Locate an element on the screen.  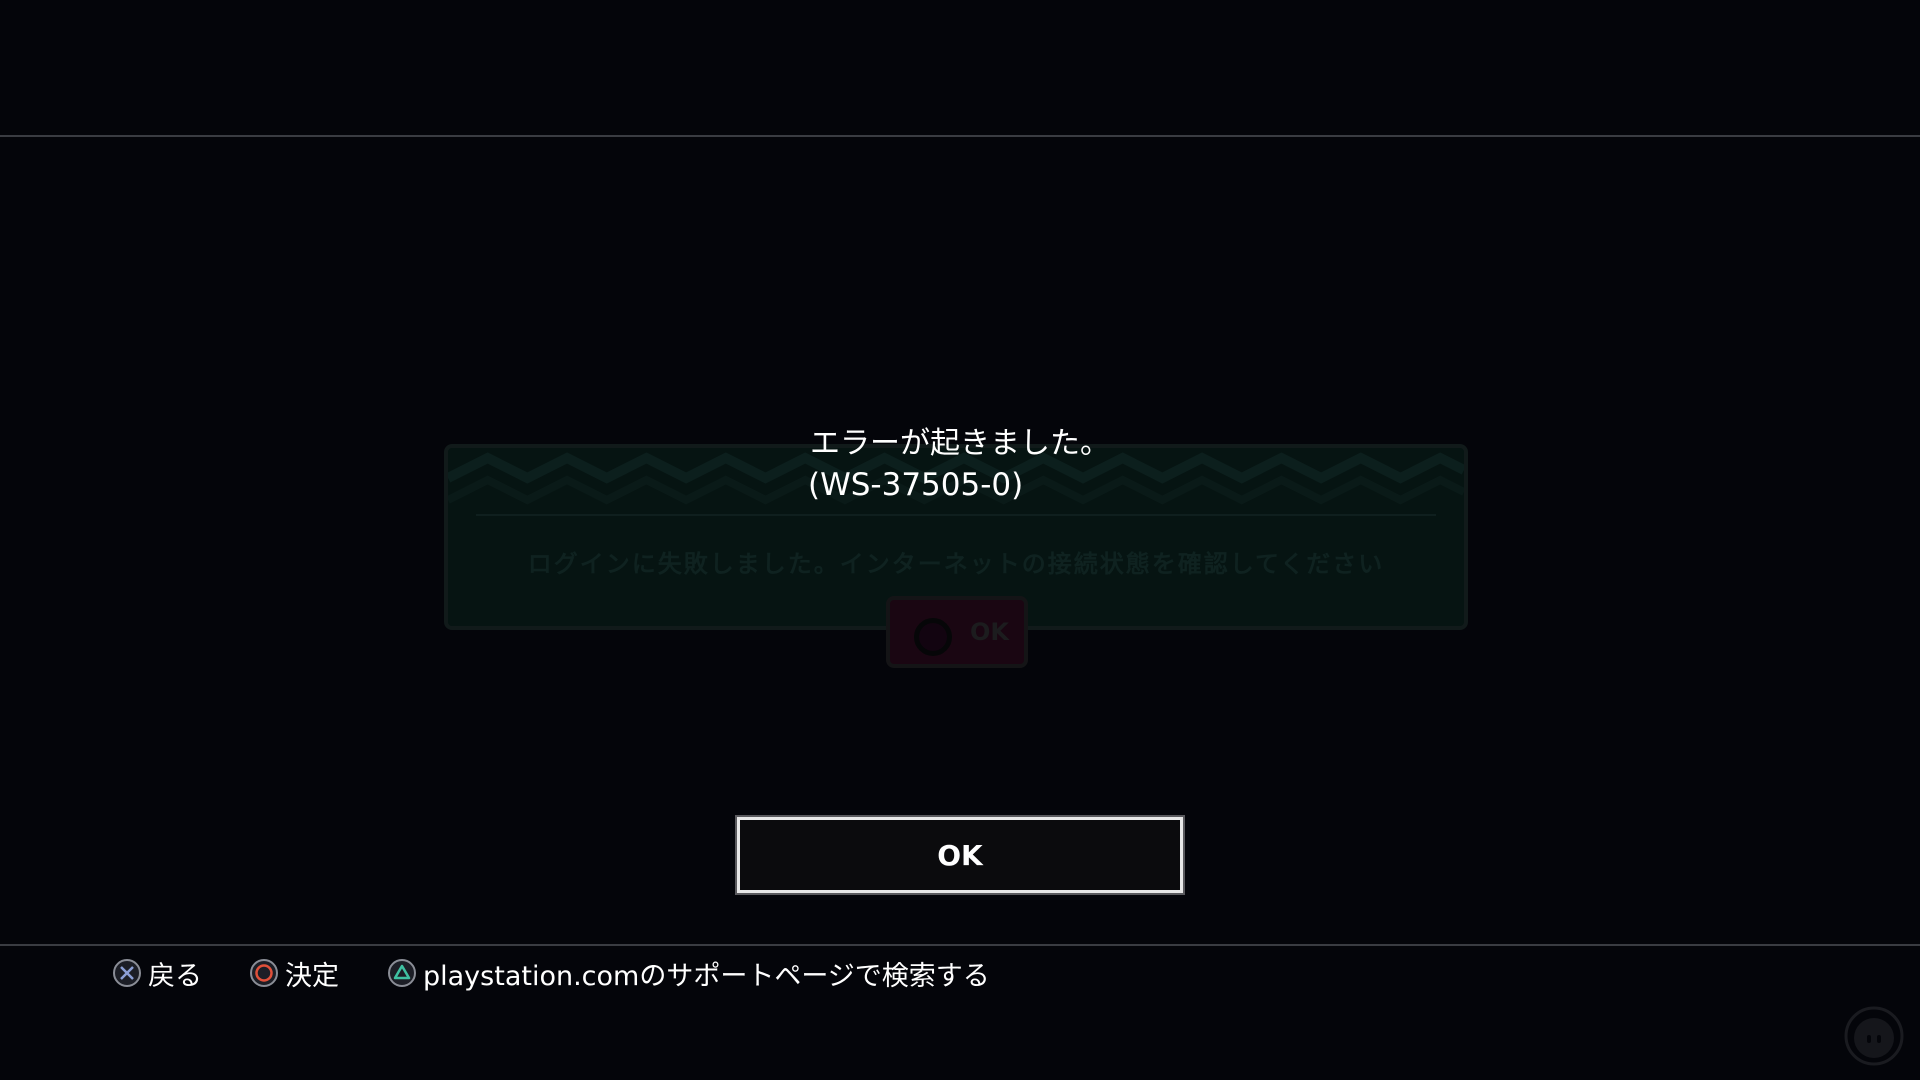
support-search-hint: playstation.comのサポートページで検索する is located at coordinates (688, 973).